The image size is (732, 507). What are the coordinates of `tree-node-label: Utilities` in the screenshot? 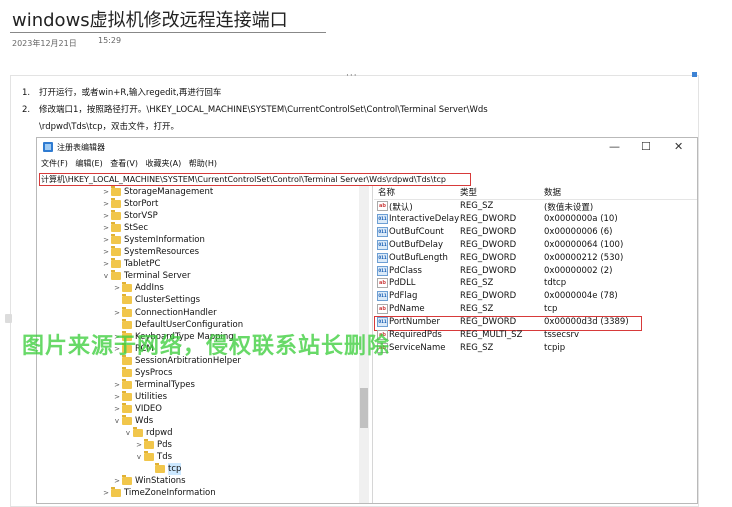 It's located at (151, 396).